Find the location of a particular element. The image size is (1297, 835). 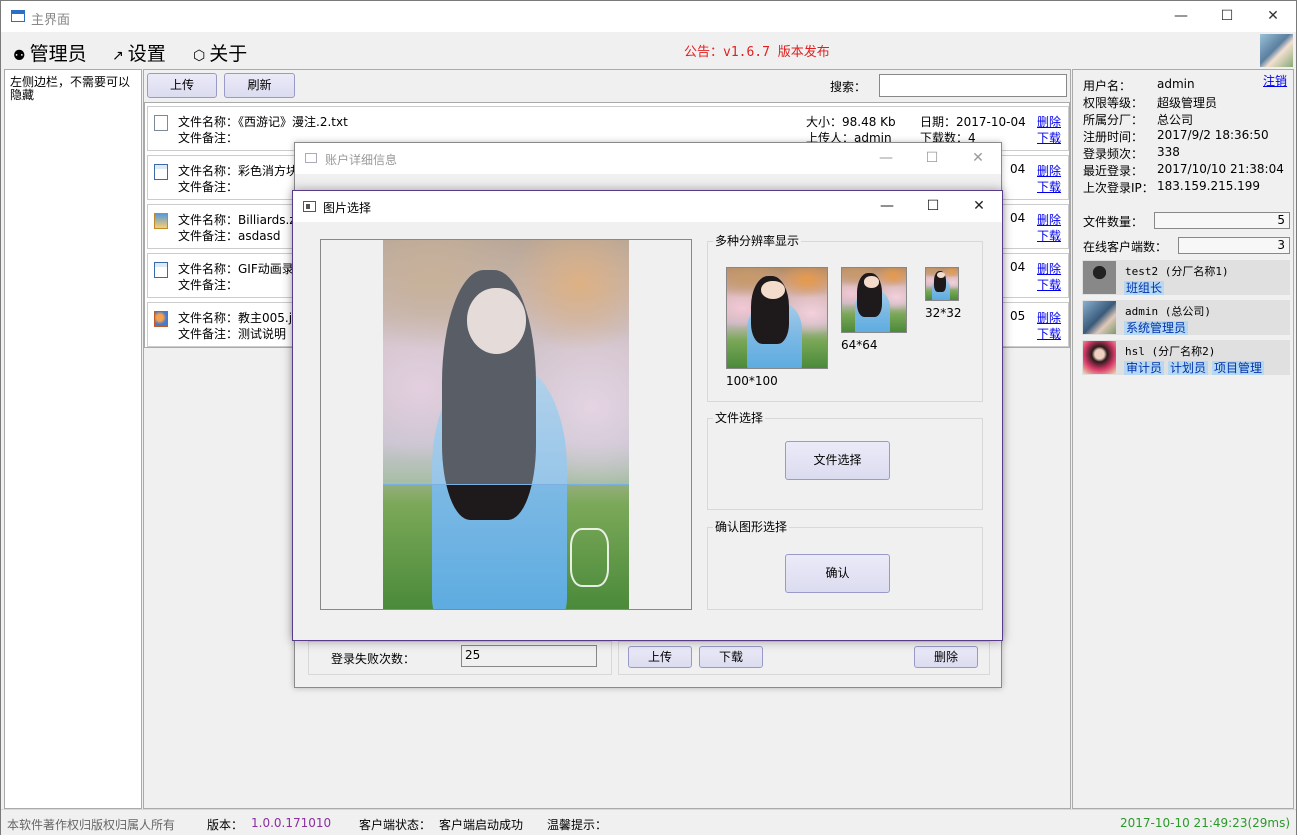

text-file-icon is located at coordinates (161, 123).